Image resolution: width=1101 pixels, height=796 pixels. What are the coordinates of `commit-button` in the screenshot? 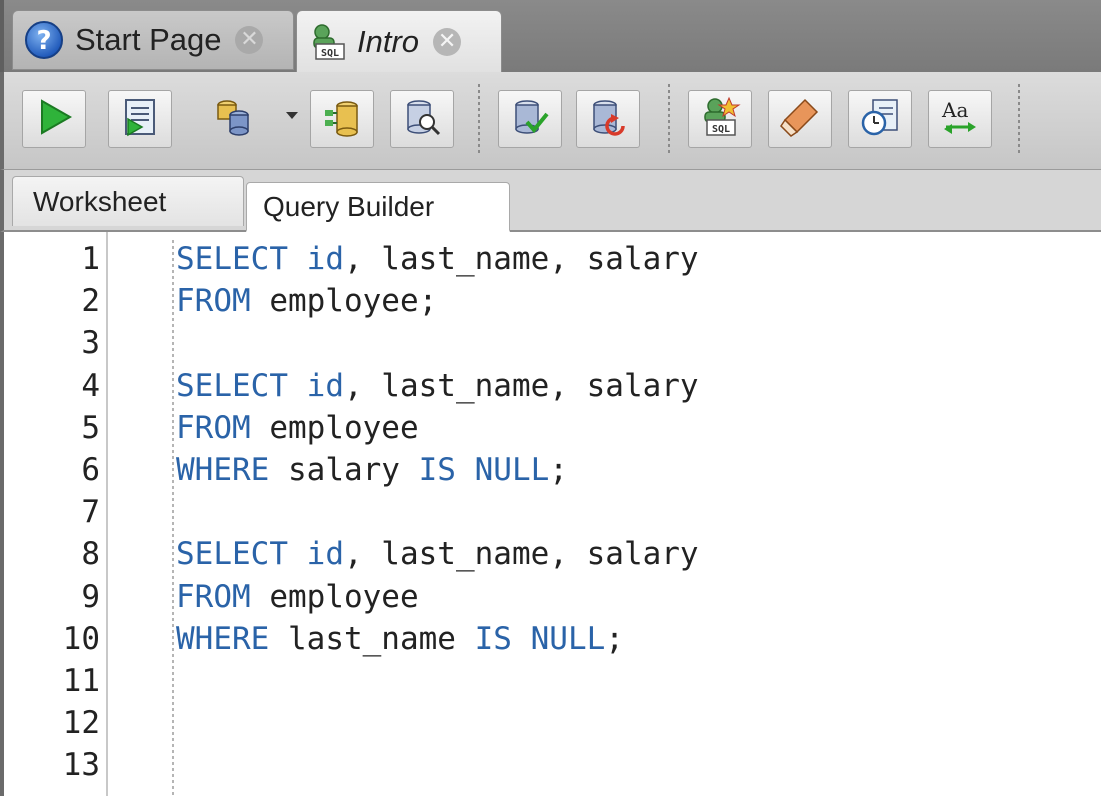 It's located at (530, 119).